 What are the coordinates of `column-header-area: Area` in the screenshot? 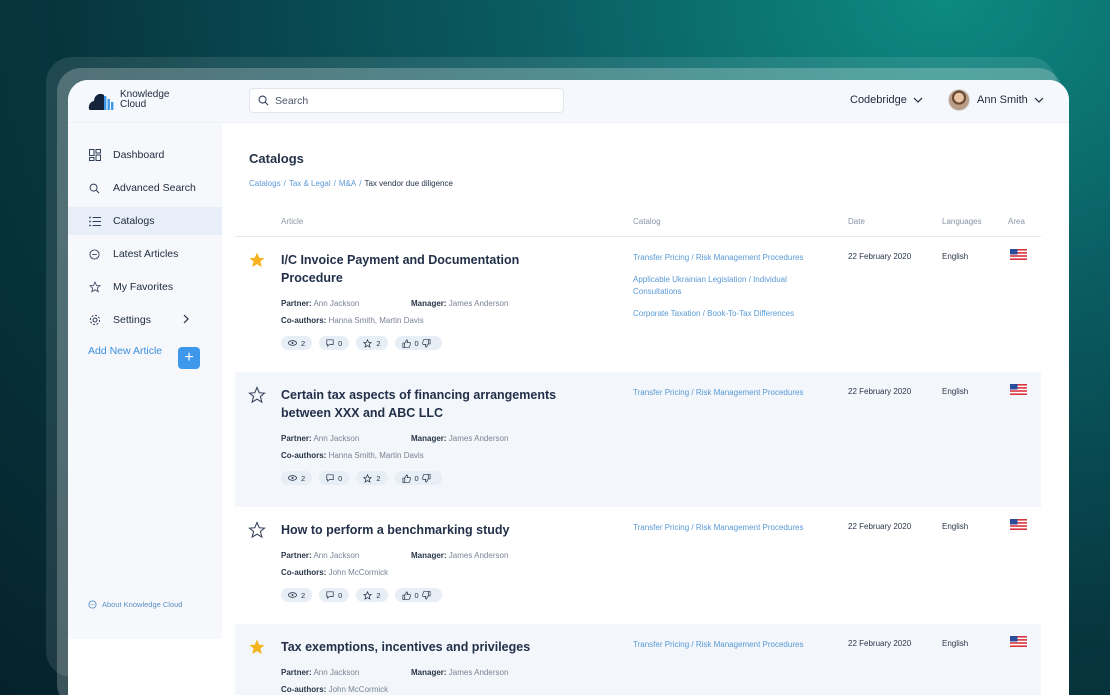 It's located at (1016, 221).